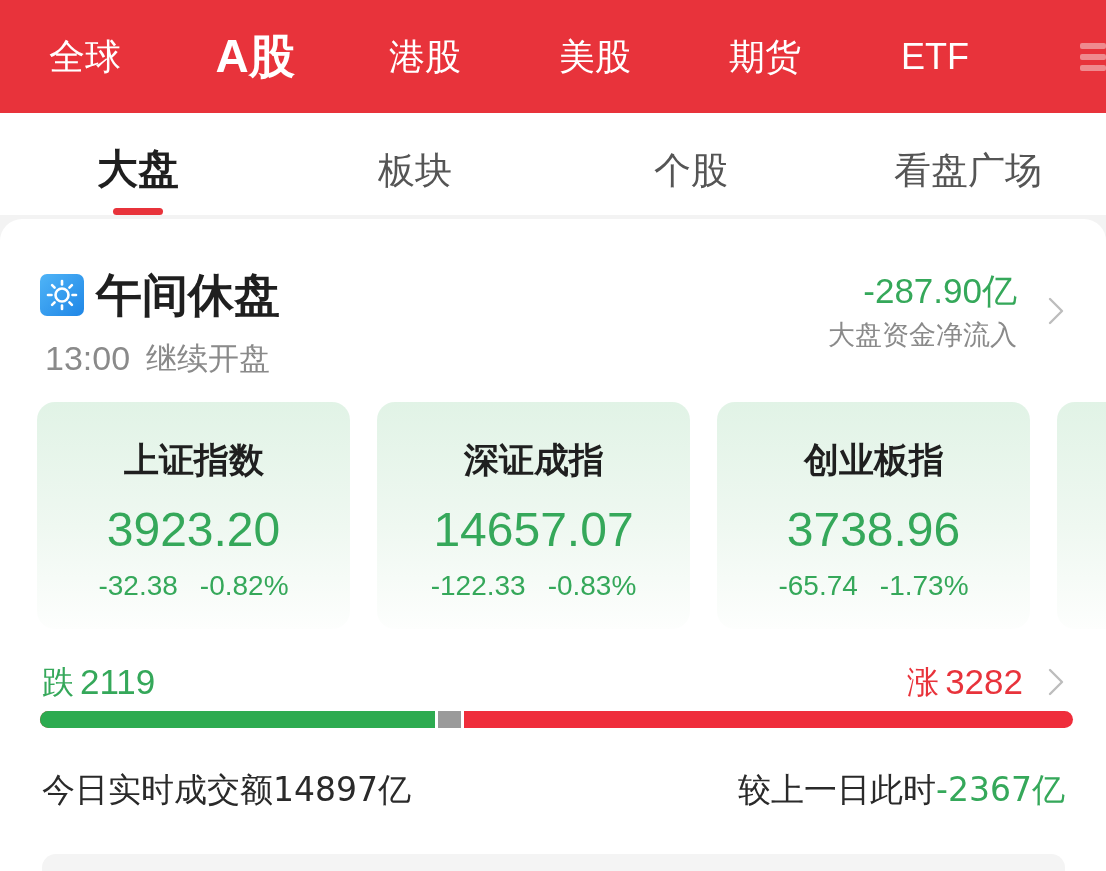 The height and width of the screenshot is (871, 1106). Describe the element at coordinates (940, 291) in the screenshot. I see `fund-flow-value: -287.90亿` at that location.